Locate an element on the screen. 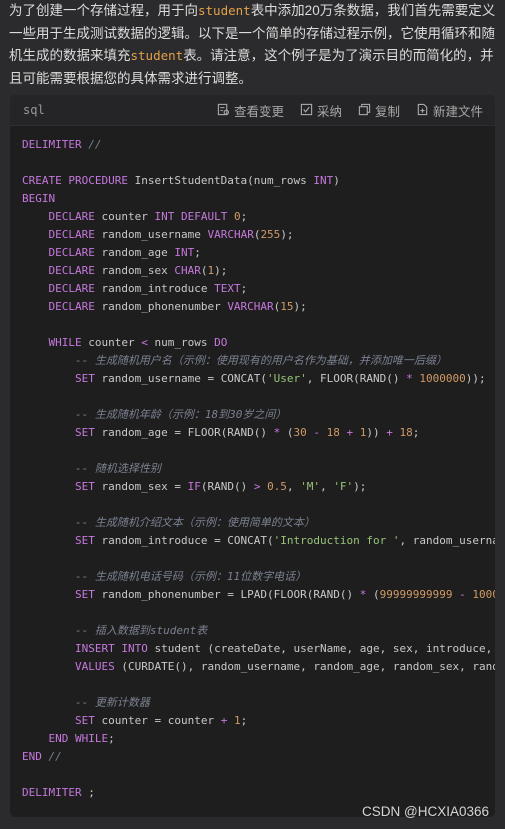 This screenshot has width=505, height=829. code-comment-line: -- 生成随机介绍文本（示例：使用简单的文本） is located at coordinates (194, 522).